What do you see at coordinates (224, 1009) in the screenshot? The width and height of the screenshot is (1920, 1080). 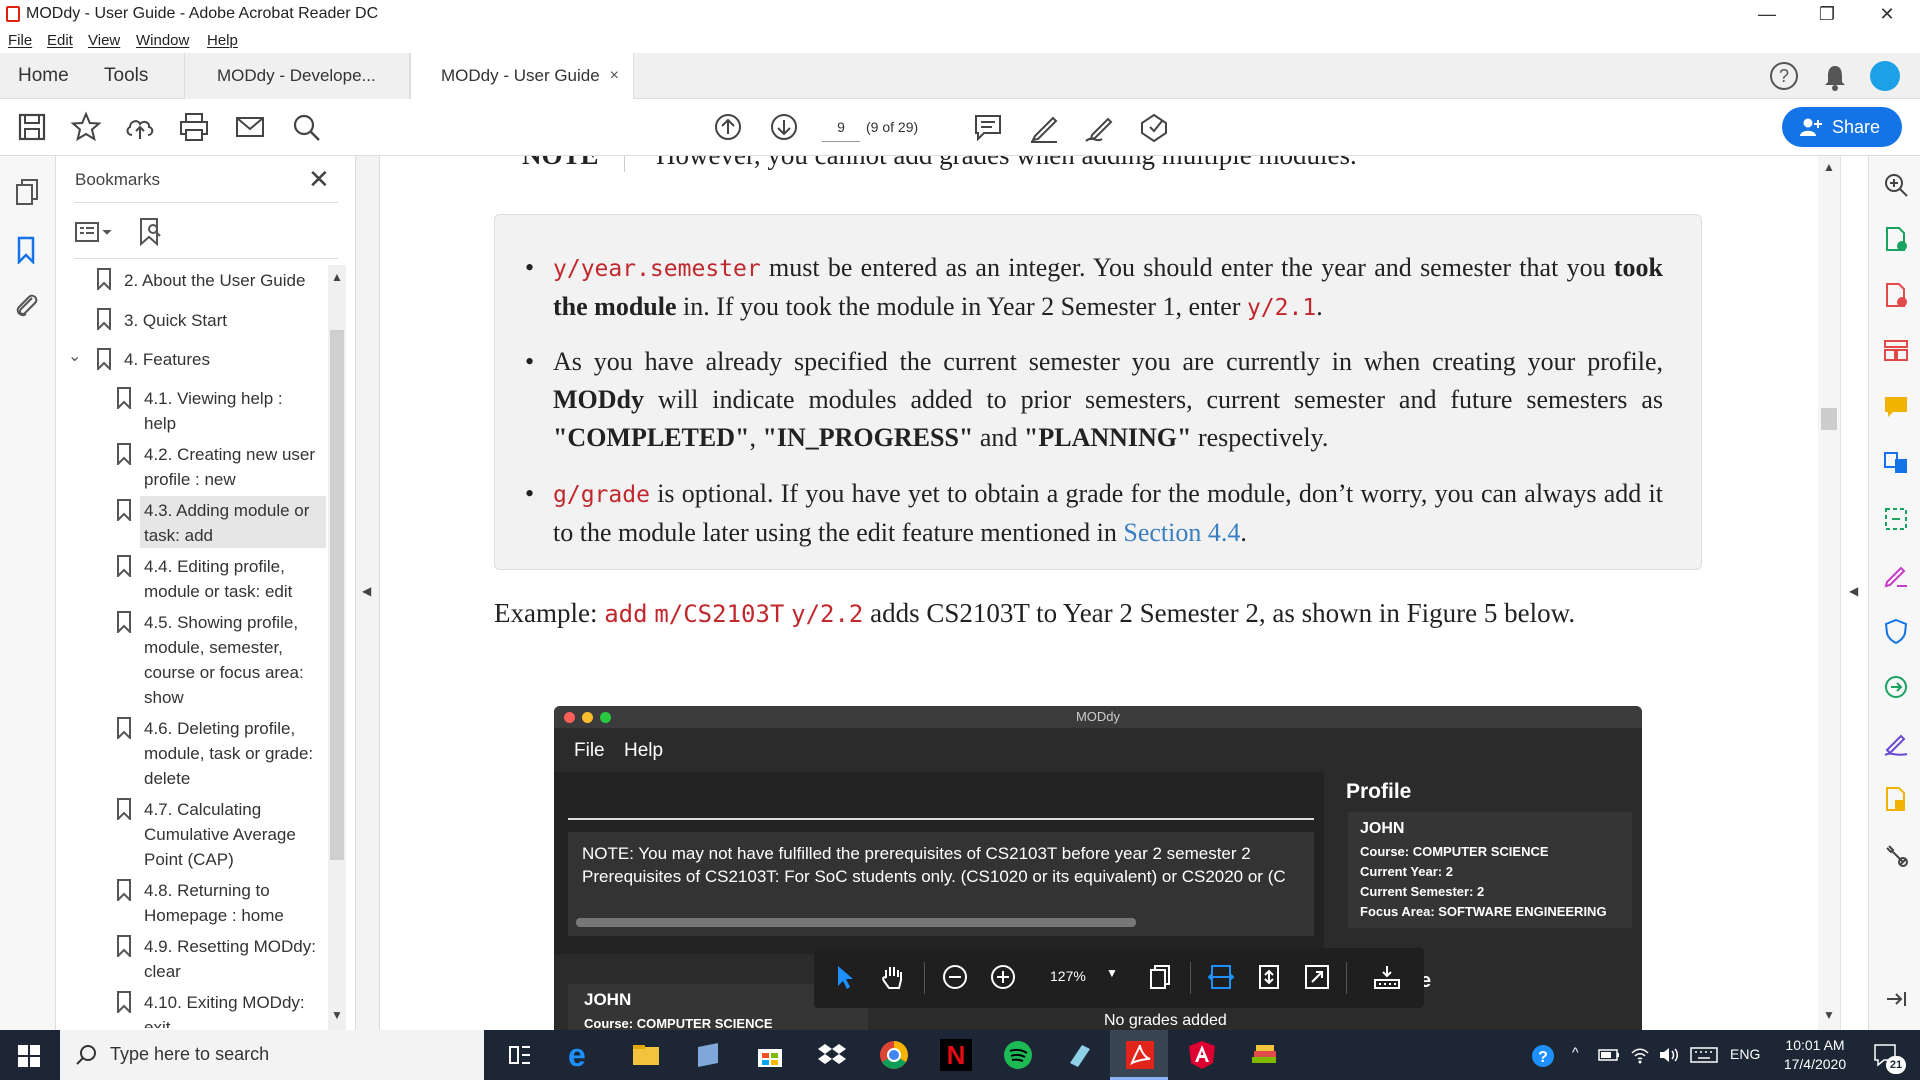 I see `bookmark-item-4-10: 4.10. Exiting MODdy: exit` at bounding box center [224, 1009].